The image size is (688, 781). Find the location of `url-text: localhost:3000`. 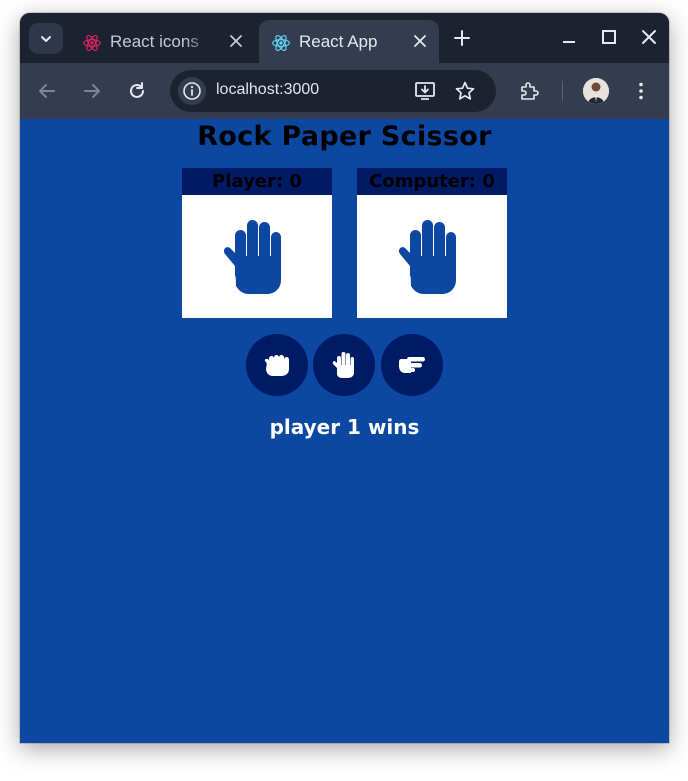

url-text: localhost:3000 is located at coordinates (268, 89).